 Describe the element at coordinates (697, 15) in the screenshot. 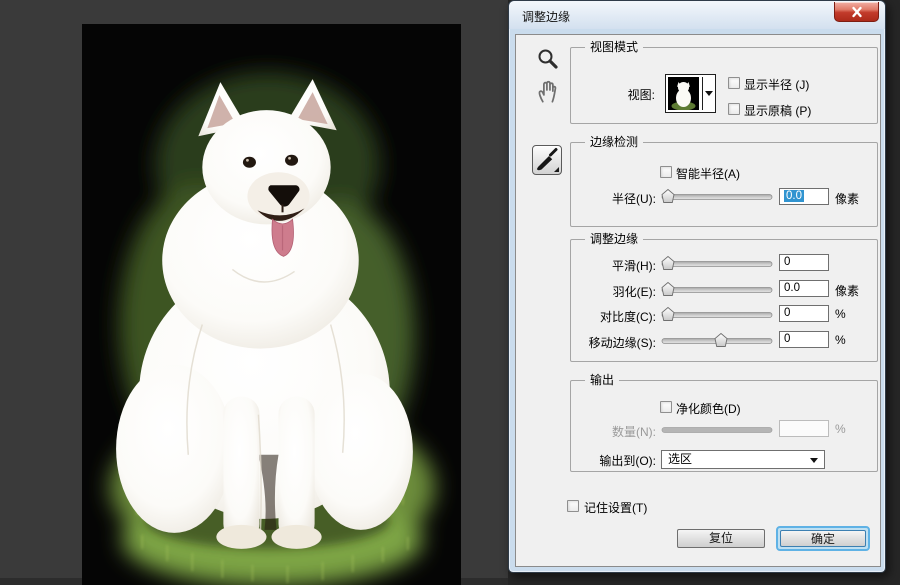

I see `dialog-titlebar: 调整边缘` at that location.